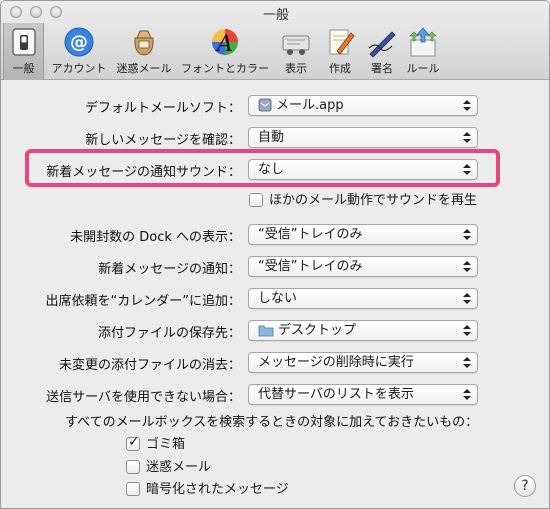 Image resolution: width=550 pixels, height=509 pixels. Describe the element at coordinates (525, 486) in the screenshot. I see `help-button: ?` at that location.